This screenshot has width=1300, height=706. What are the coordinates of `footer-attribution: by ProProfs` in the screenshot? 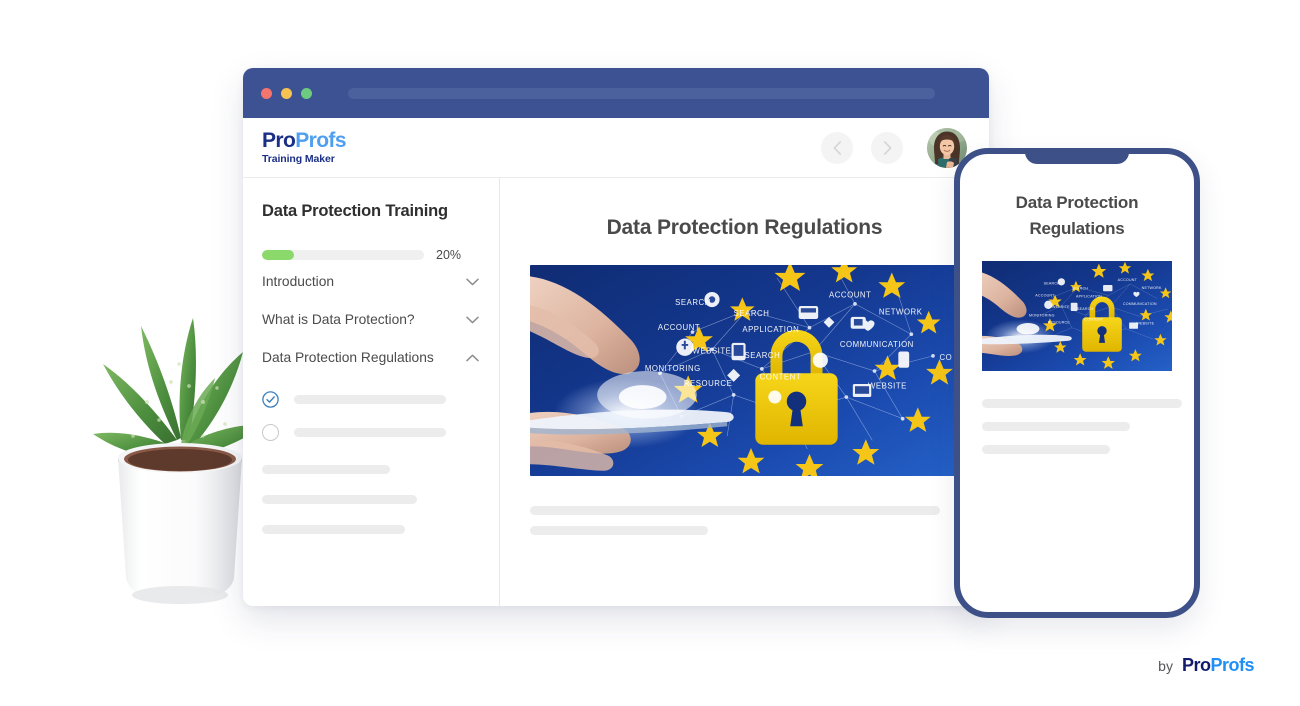 It's located at (1206, 665).